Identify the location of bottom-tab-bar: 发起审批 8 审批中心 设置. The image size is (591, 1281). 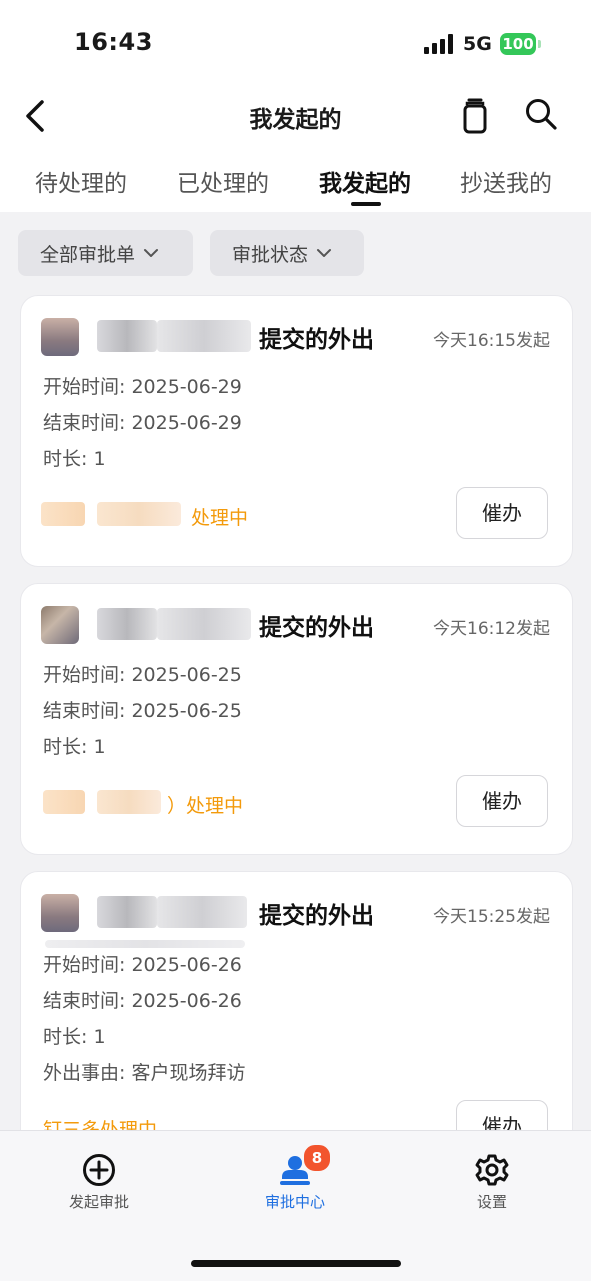
(295, 1205).